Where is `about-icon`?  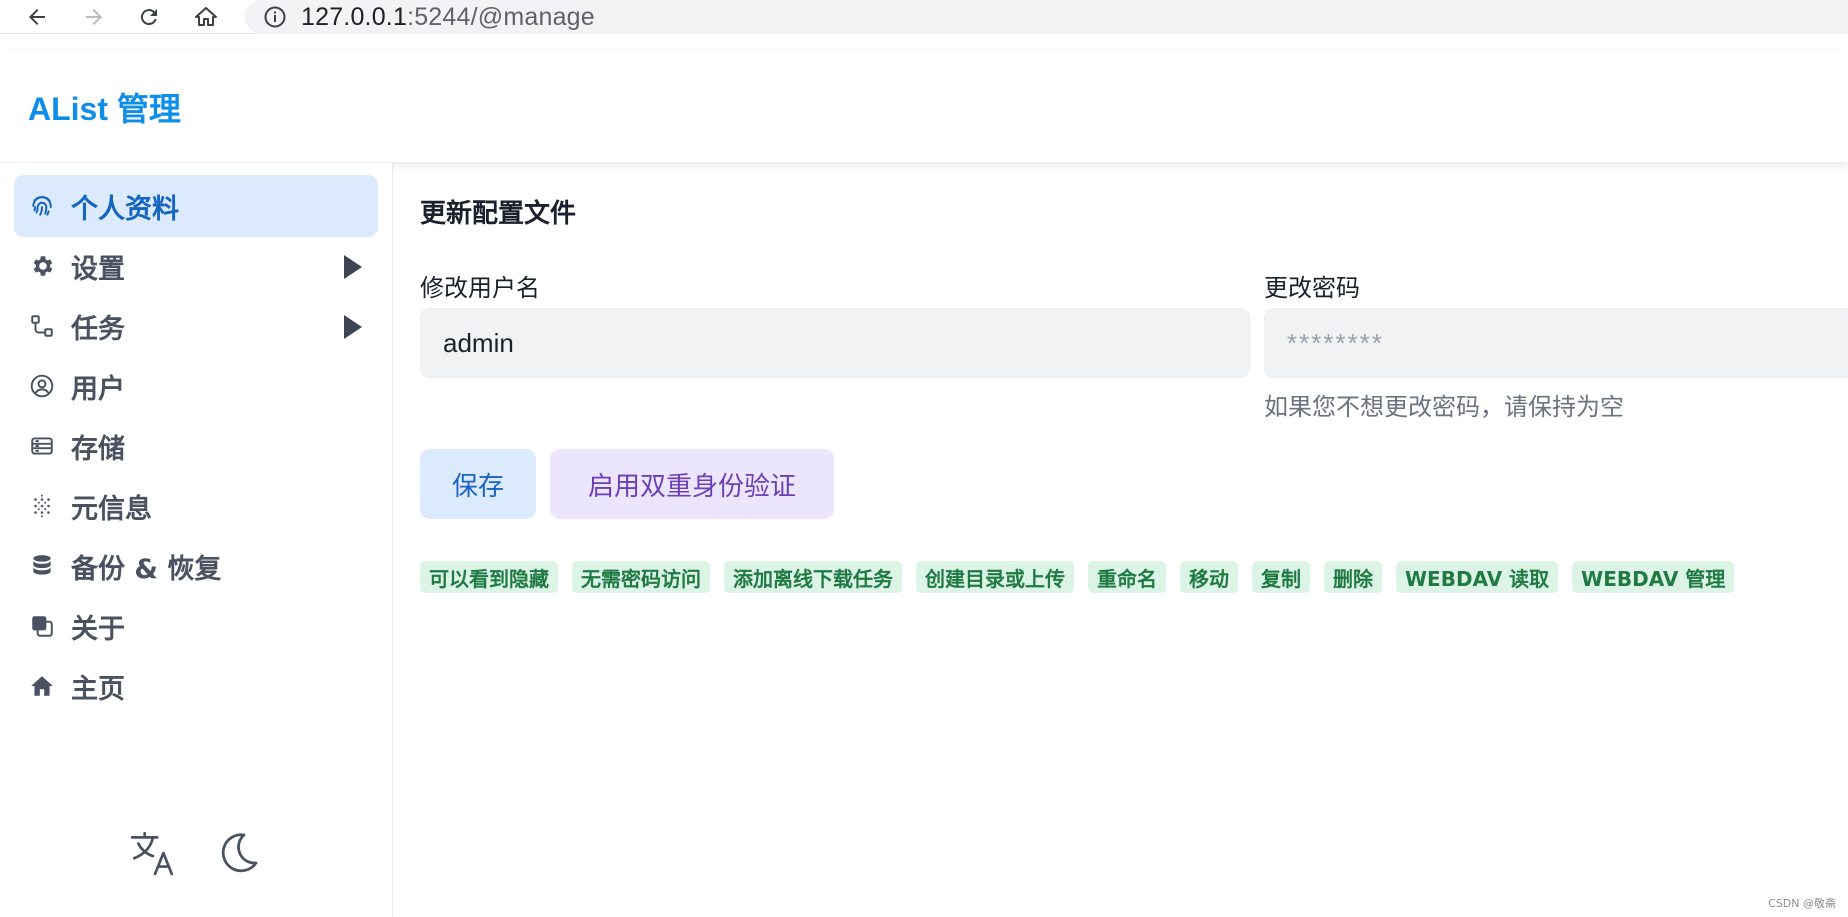
about-icon is located at coordinates (42, 626).